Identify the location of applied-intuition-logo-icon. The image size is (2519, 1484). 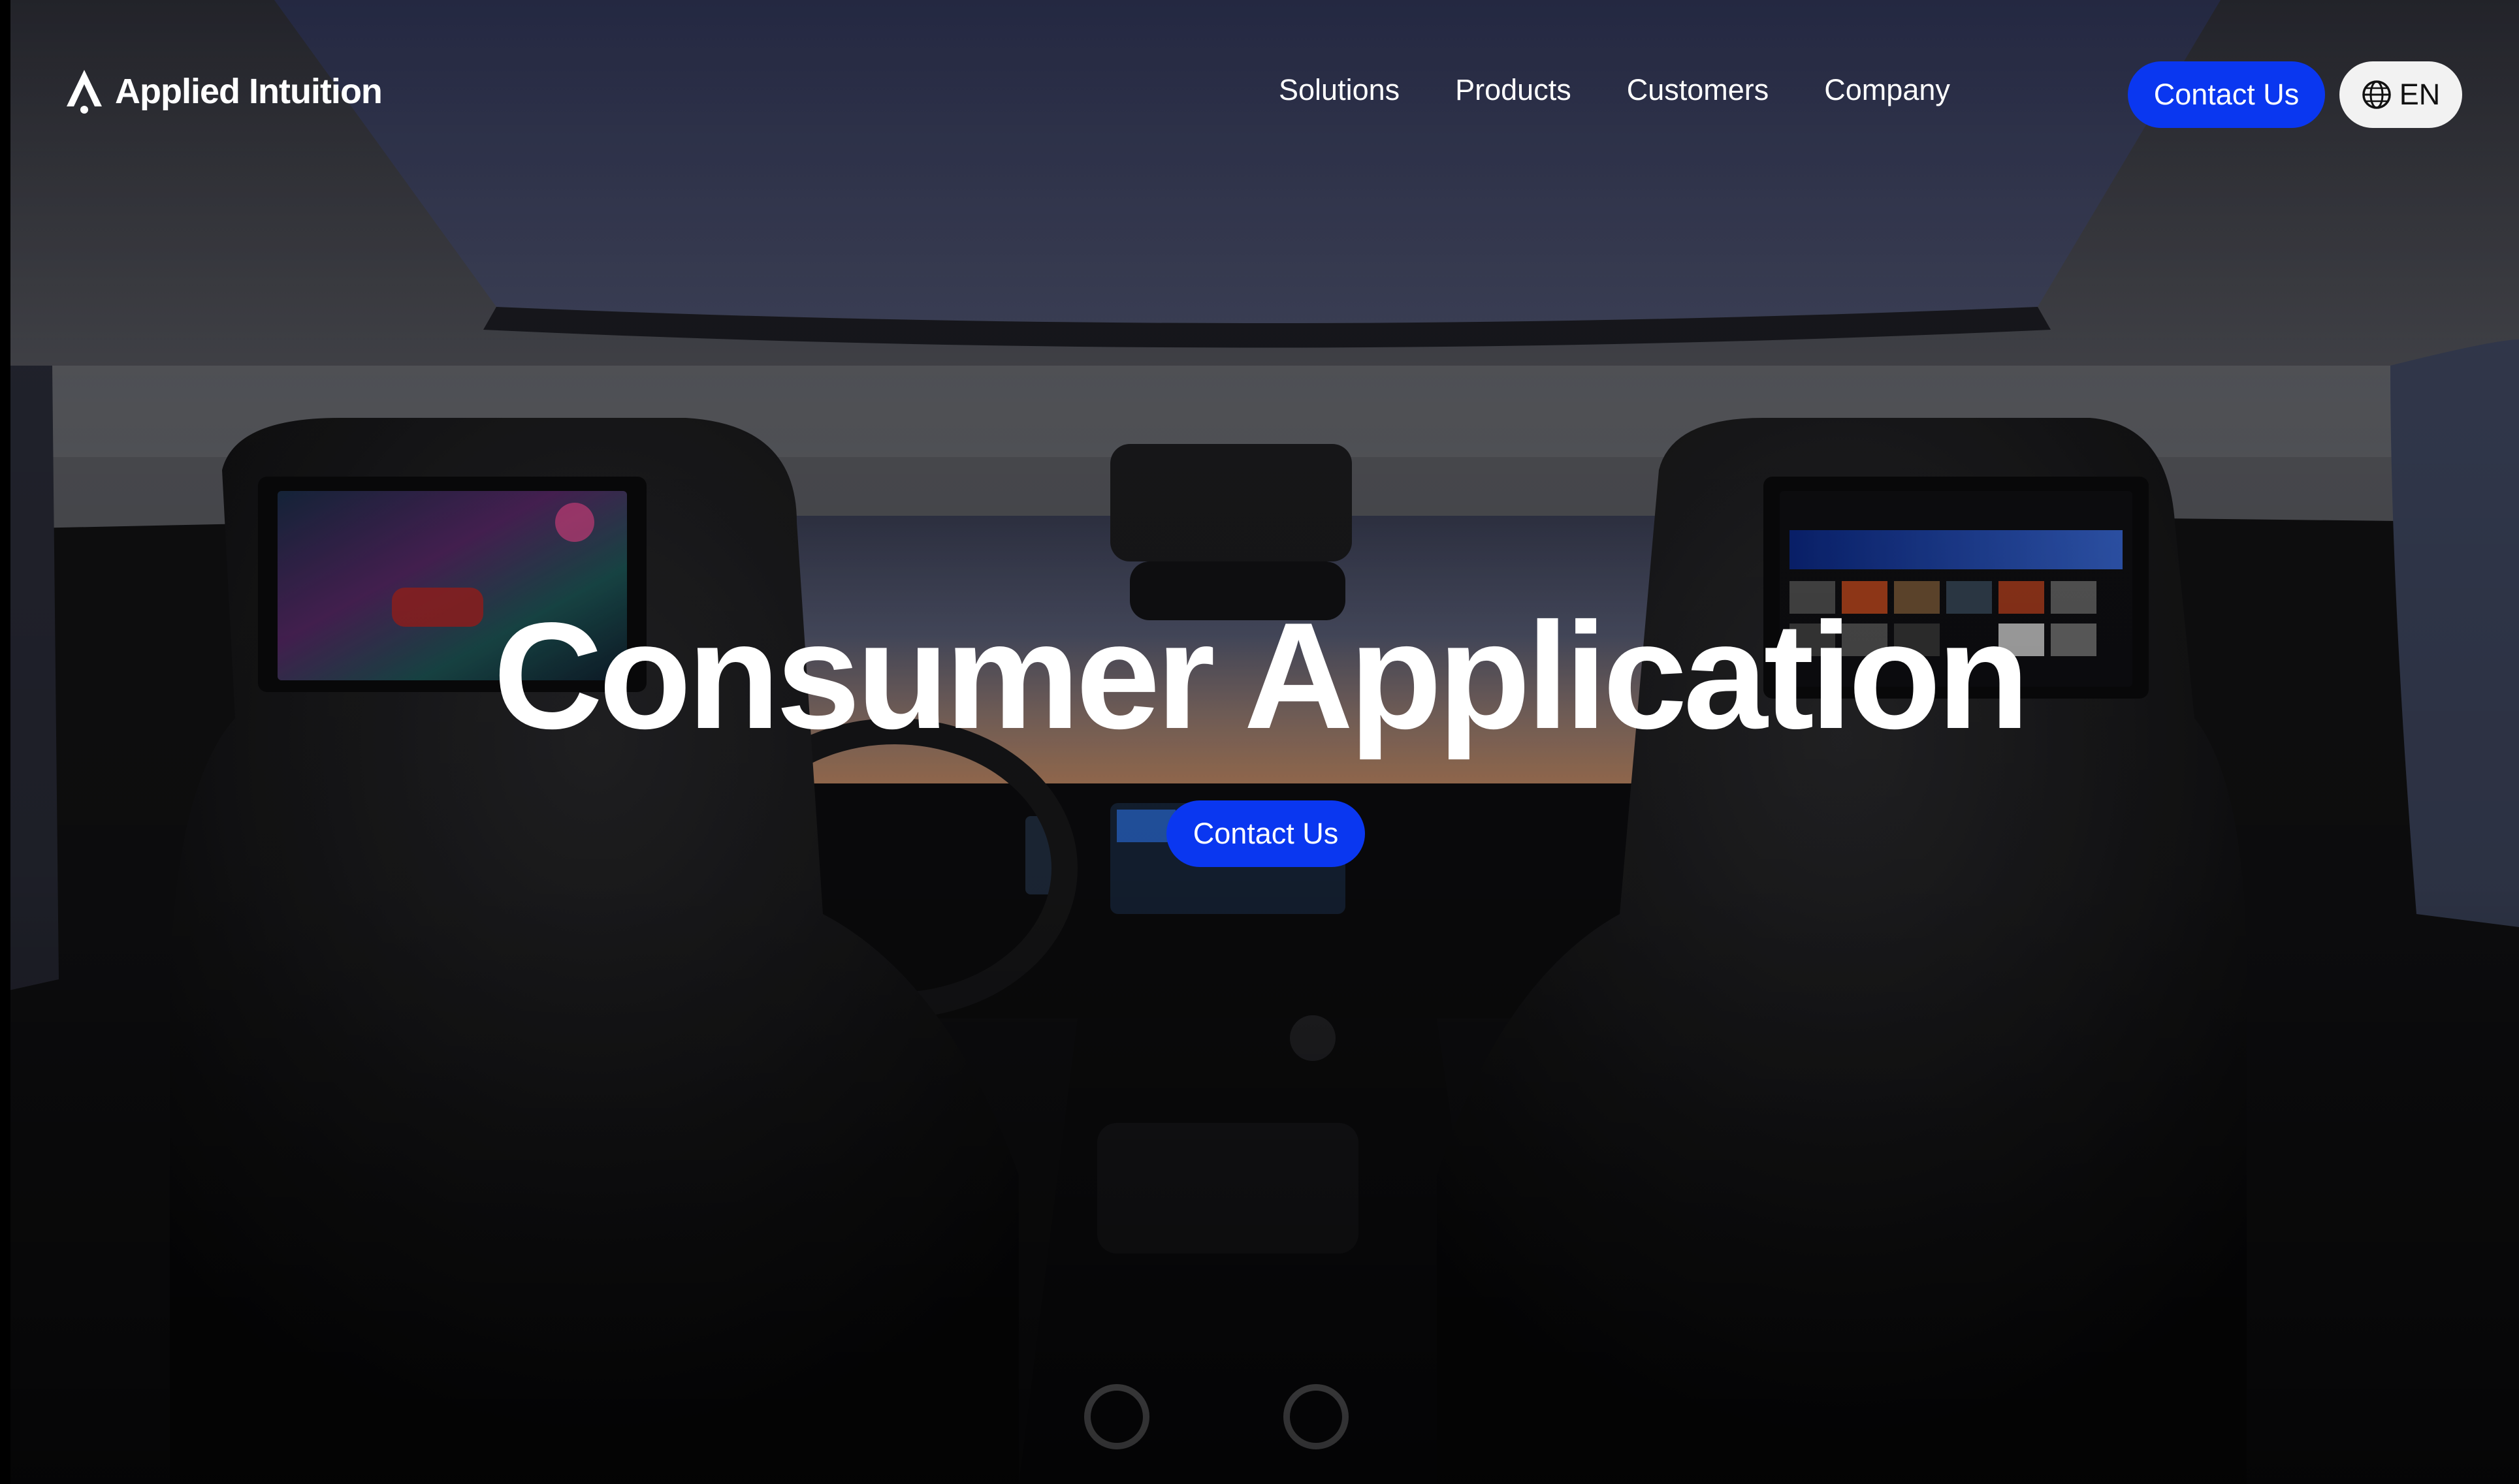
(84, 92).